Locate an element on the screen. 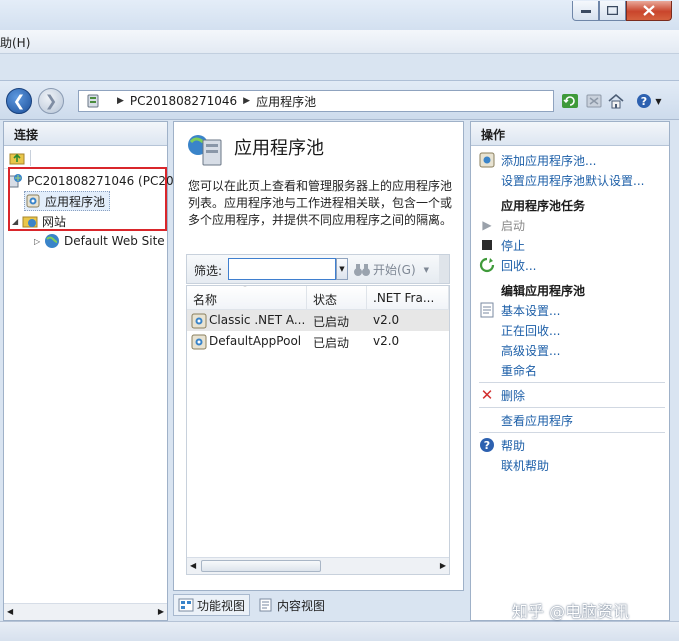  grid-horizontal-scrollbar: ◀ ▶ is located at coordinates (318, 565).